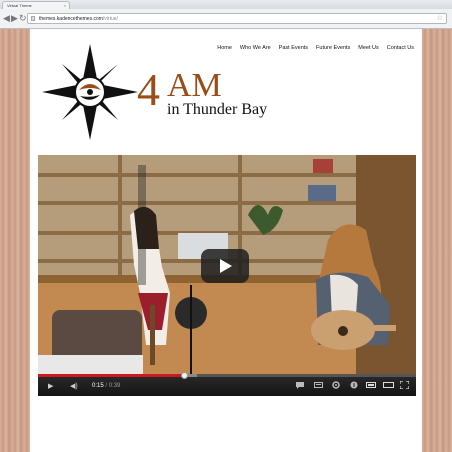 Image resolution: width=452 pixels, height=452 pixels. I want to click on progress-scrubber, so click(184, 375).